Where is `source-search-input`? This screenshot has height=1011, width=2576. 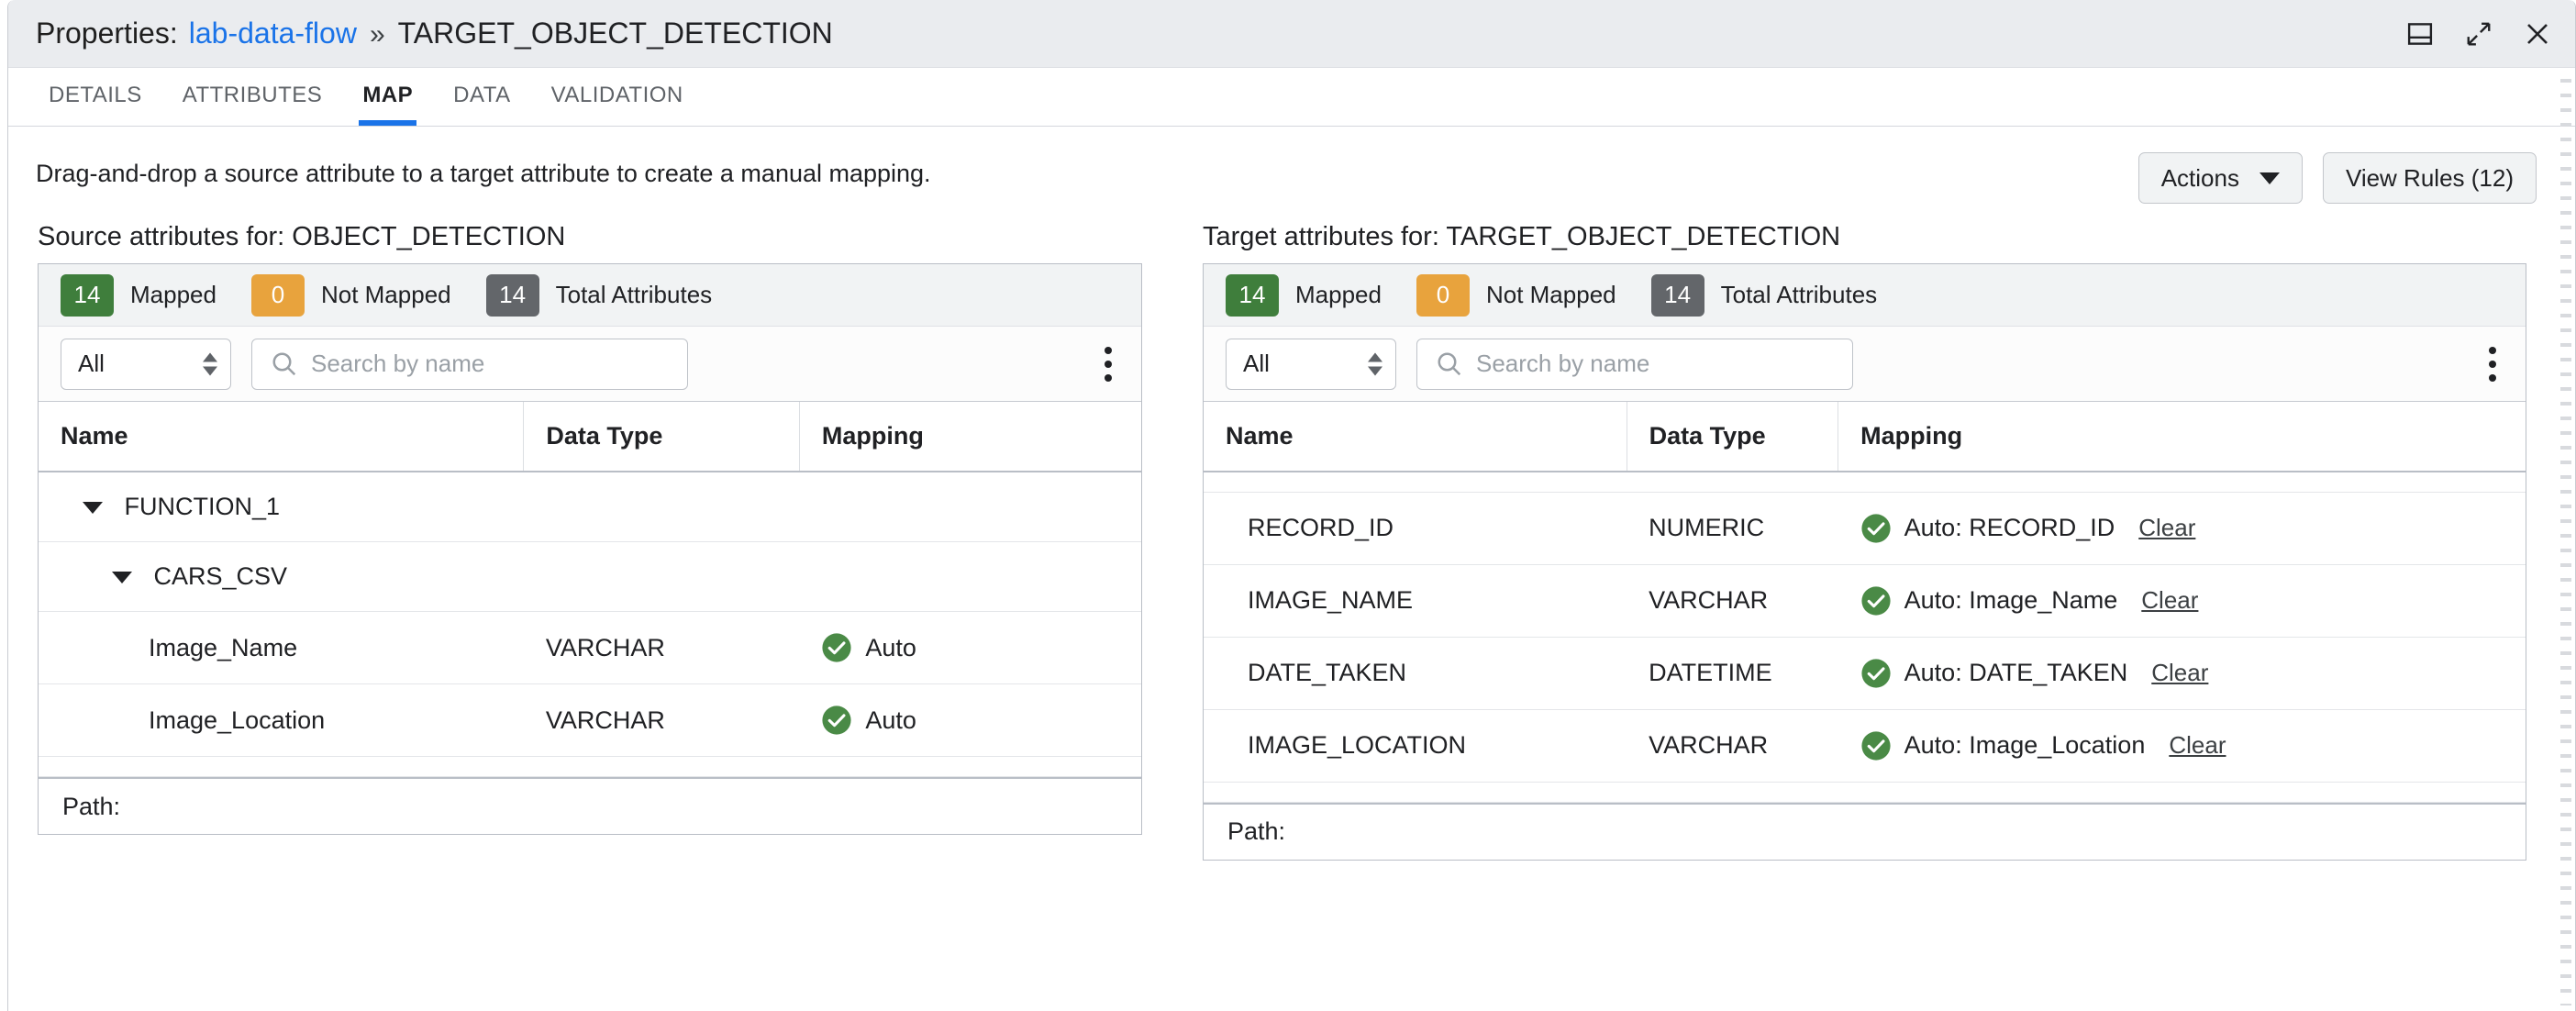 source-search-input is located at coordinates (499, 364).